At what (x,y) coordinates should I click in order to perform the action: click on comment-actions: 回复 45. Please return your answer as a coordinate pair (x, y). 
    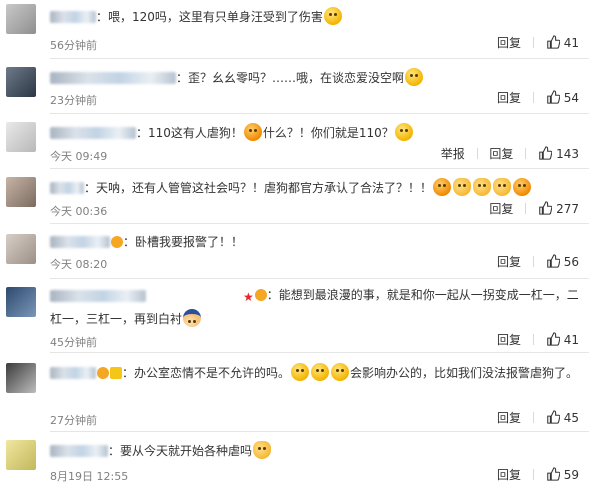
    Looking at the image, I should click on (538, 417).